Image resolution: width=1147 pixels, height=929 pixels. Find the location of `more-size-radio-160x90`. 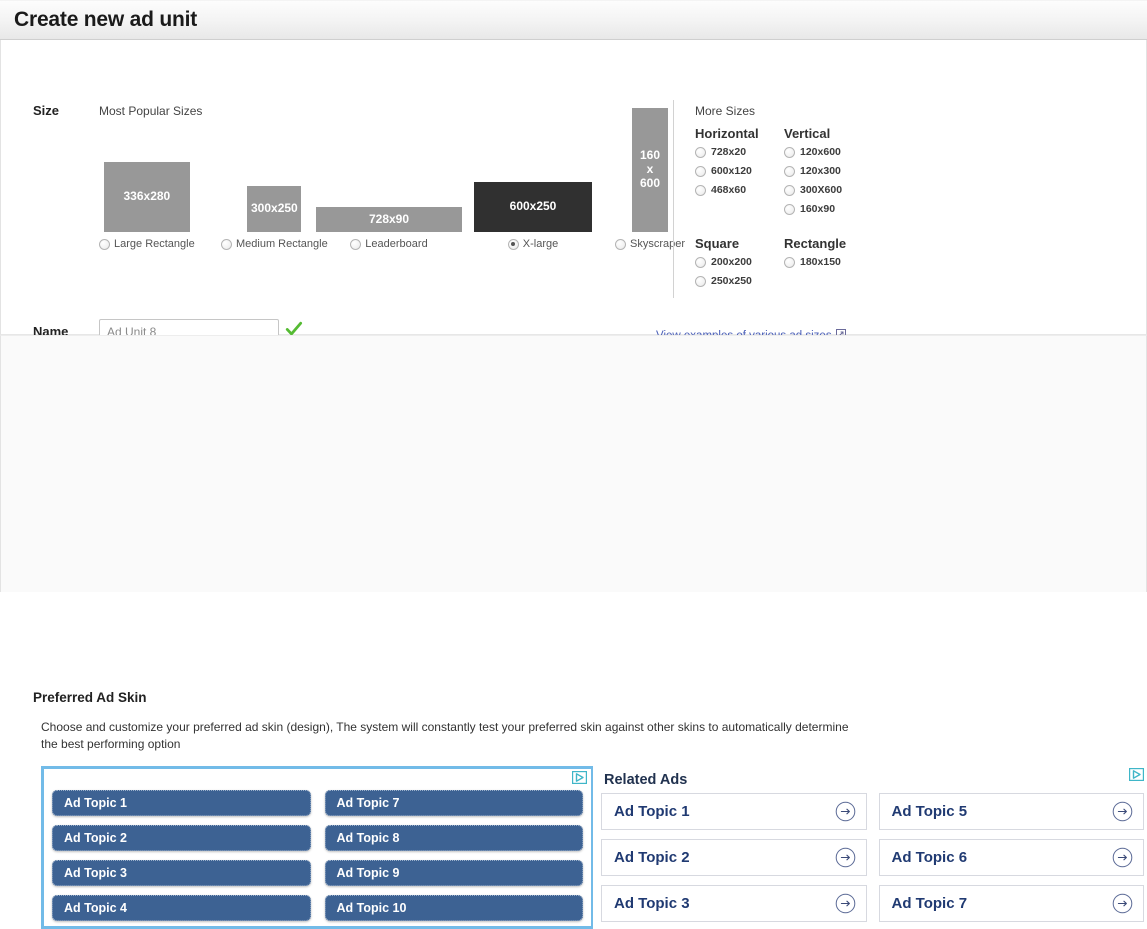

more-size-radio-160x90 is located at coordinates (789, 209).